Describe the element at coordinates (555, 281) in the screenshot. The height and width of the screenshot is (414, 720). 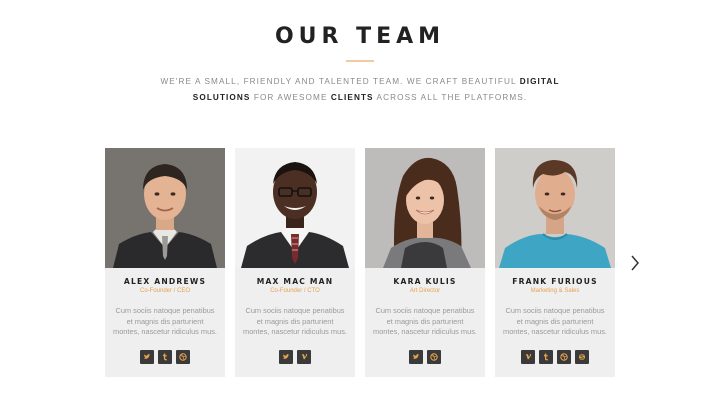
I see `member-name: FRANK FURIOUS` at that location.